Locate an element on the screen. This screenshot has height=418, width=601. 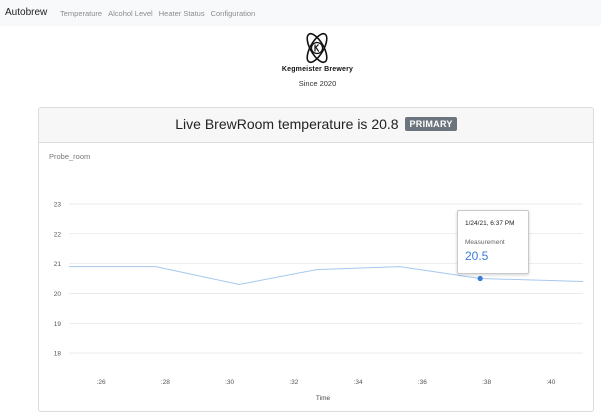
y-tick-label: 19 is located at coordinates (58, 324).